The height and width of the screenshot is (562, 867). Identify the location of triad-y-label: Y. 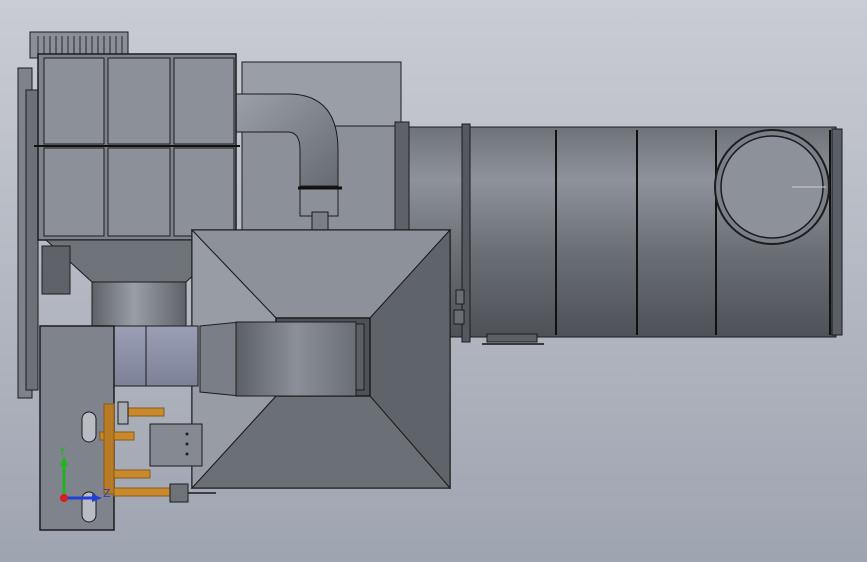
(62, 451).